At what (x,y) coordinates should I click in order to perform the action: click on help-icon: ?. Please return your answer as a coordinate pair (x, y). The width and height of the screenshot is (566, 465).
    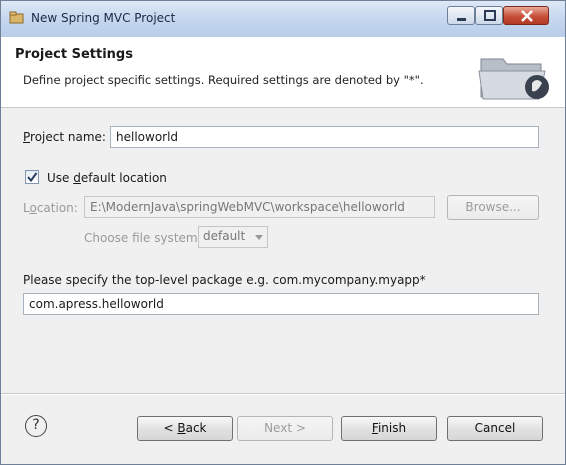
    Looking at the image, I should click on (36, 426).